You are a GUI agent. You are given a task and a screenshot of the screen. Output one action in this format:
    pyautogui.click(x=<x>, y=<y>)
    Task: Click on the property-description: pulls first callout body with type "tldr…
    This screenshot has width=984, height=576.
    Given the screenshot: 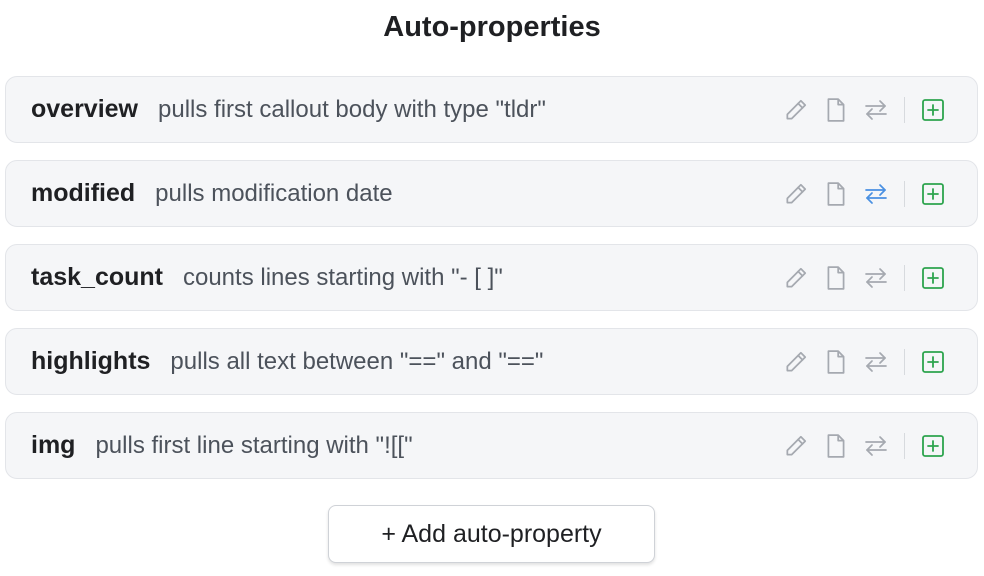 What is the action you would take?
    pyautogui.click(x=352, y=109)
    